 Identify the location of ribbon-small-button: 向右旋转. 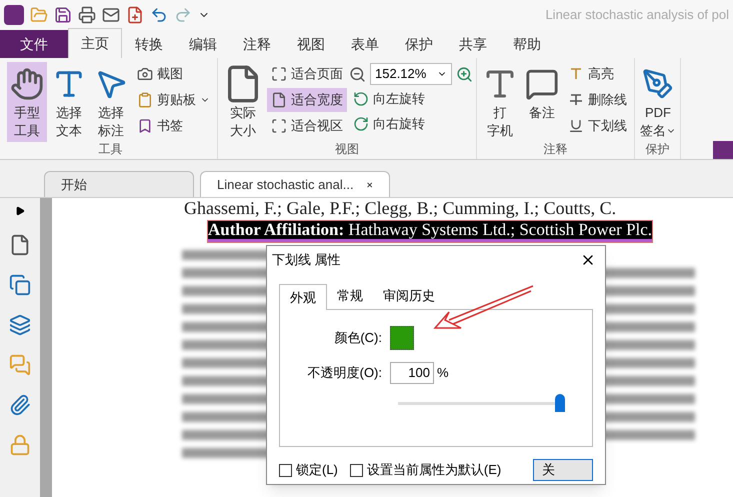
(411, 124).